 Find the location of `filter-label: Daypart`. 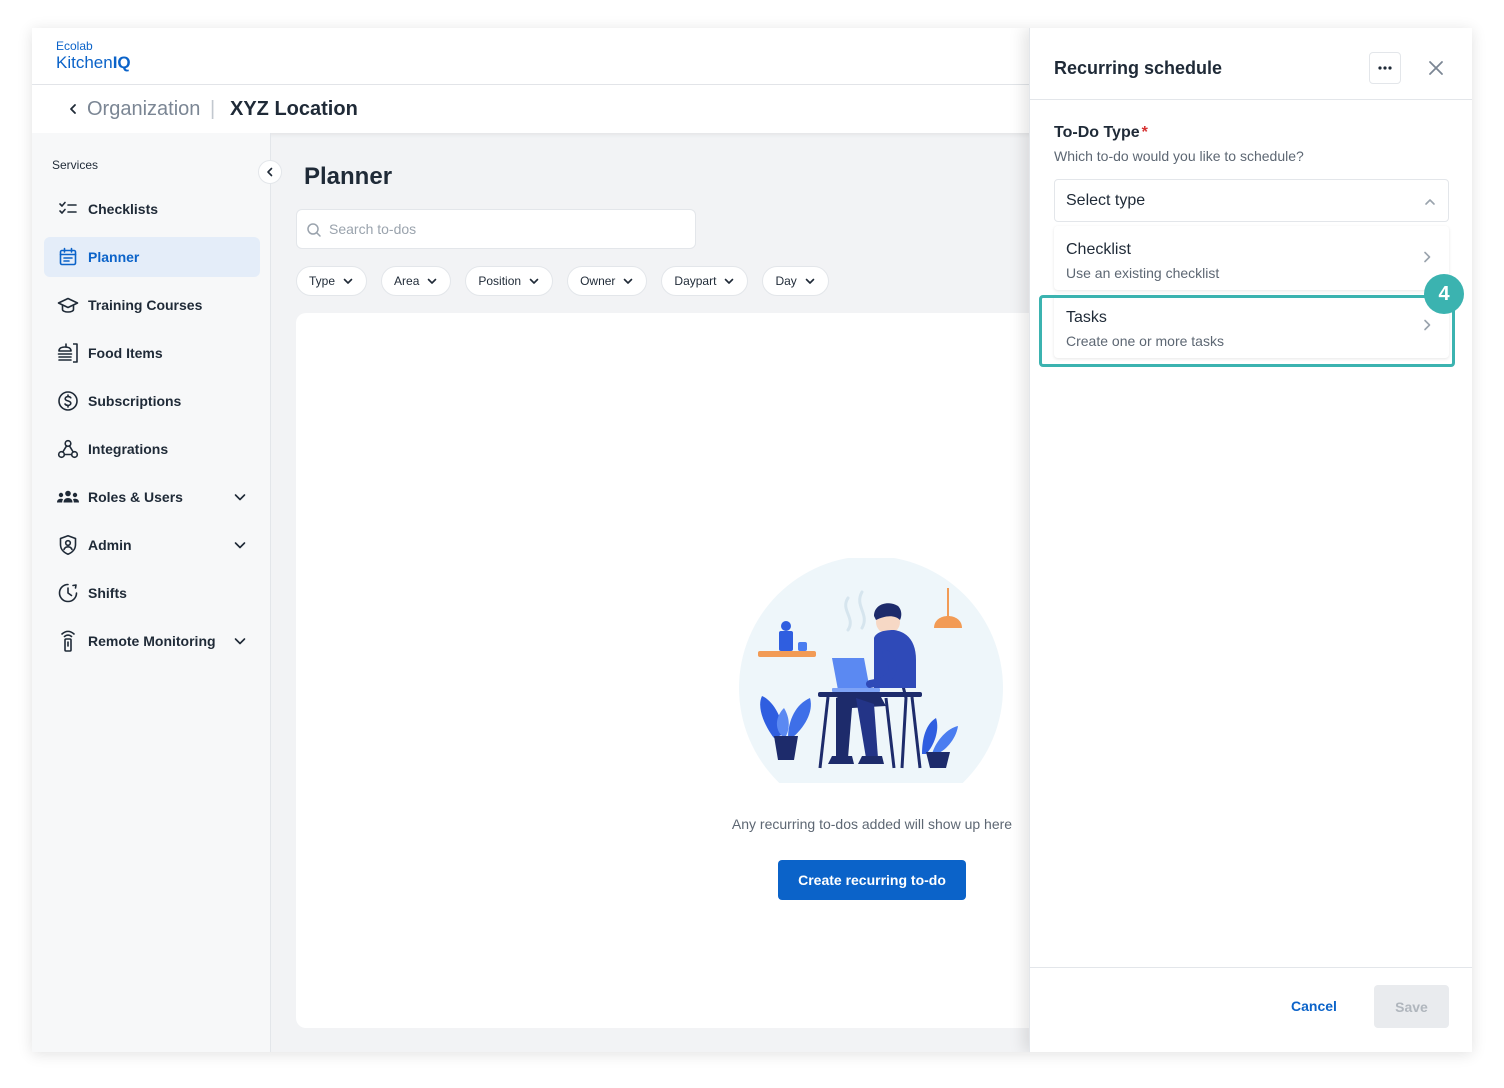

filter-label: Daypart is located at coordinates (695, 281).